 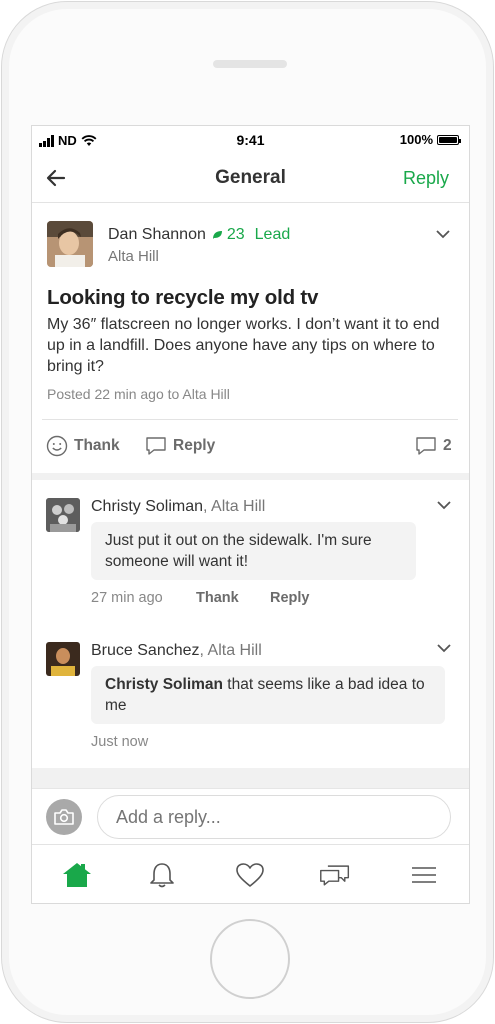 I want to click on nav-header: General Reply, so click(x=250, y=179).